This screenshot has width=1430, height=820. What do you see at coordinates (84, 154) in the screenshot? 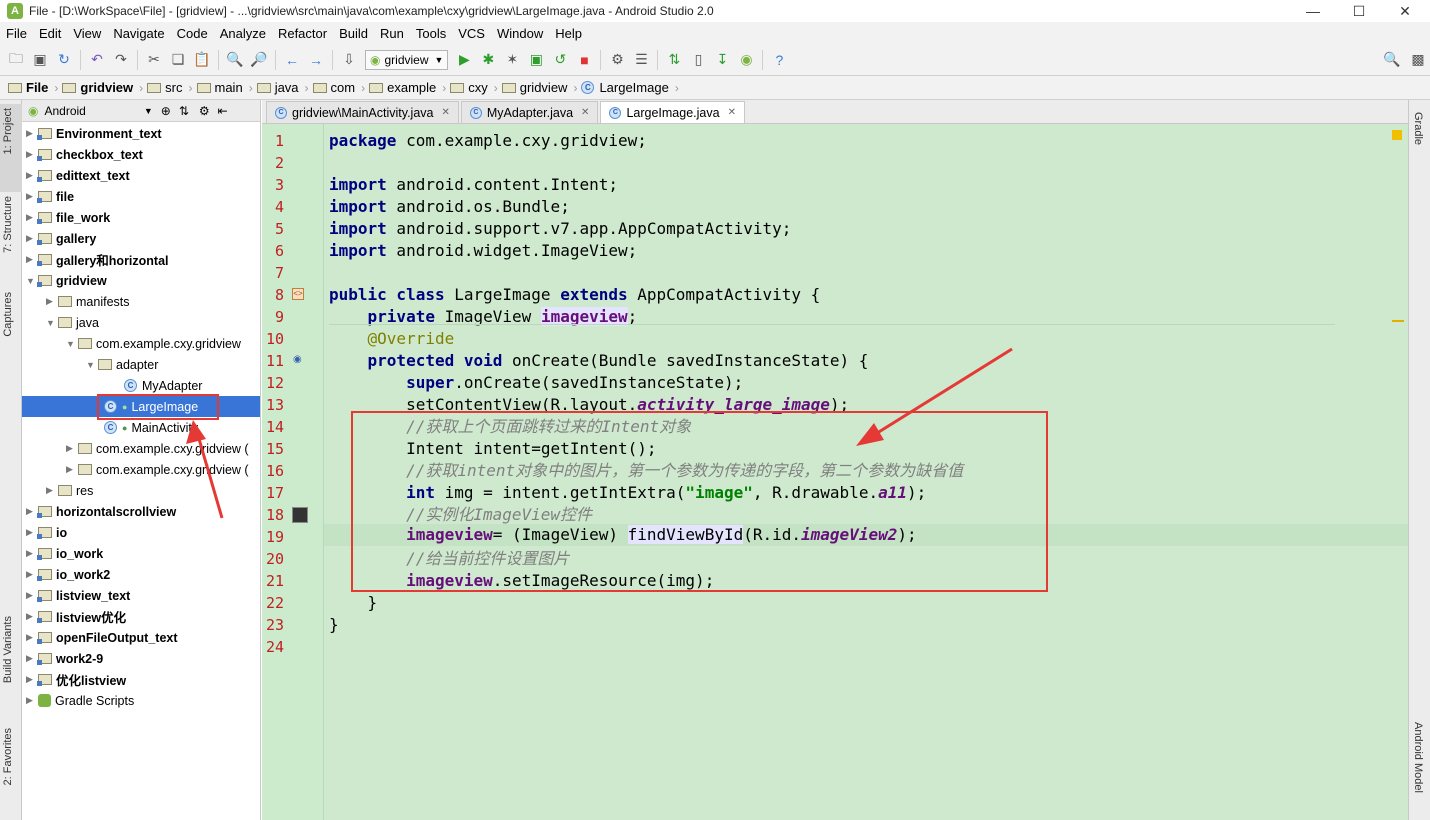
I see `tree-item: ▶ checkbox_text` at bounding box center [84, 154].